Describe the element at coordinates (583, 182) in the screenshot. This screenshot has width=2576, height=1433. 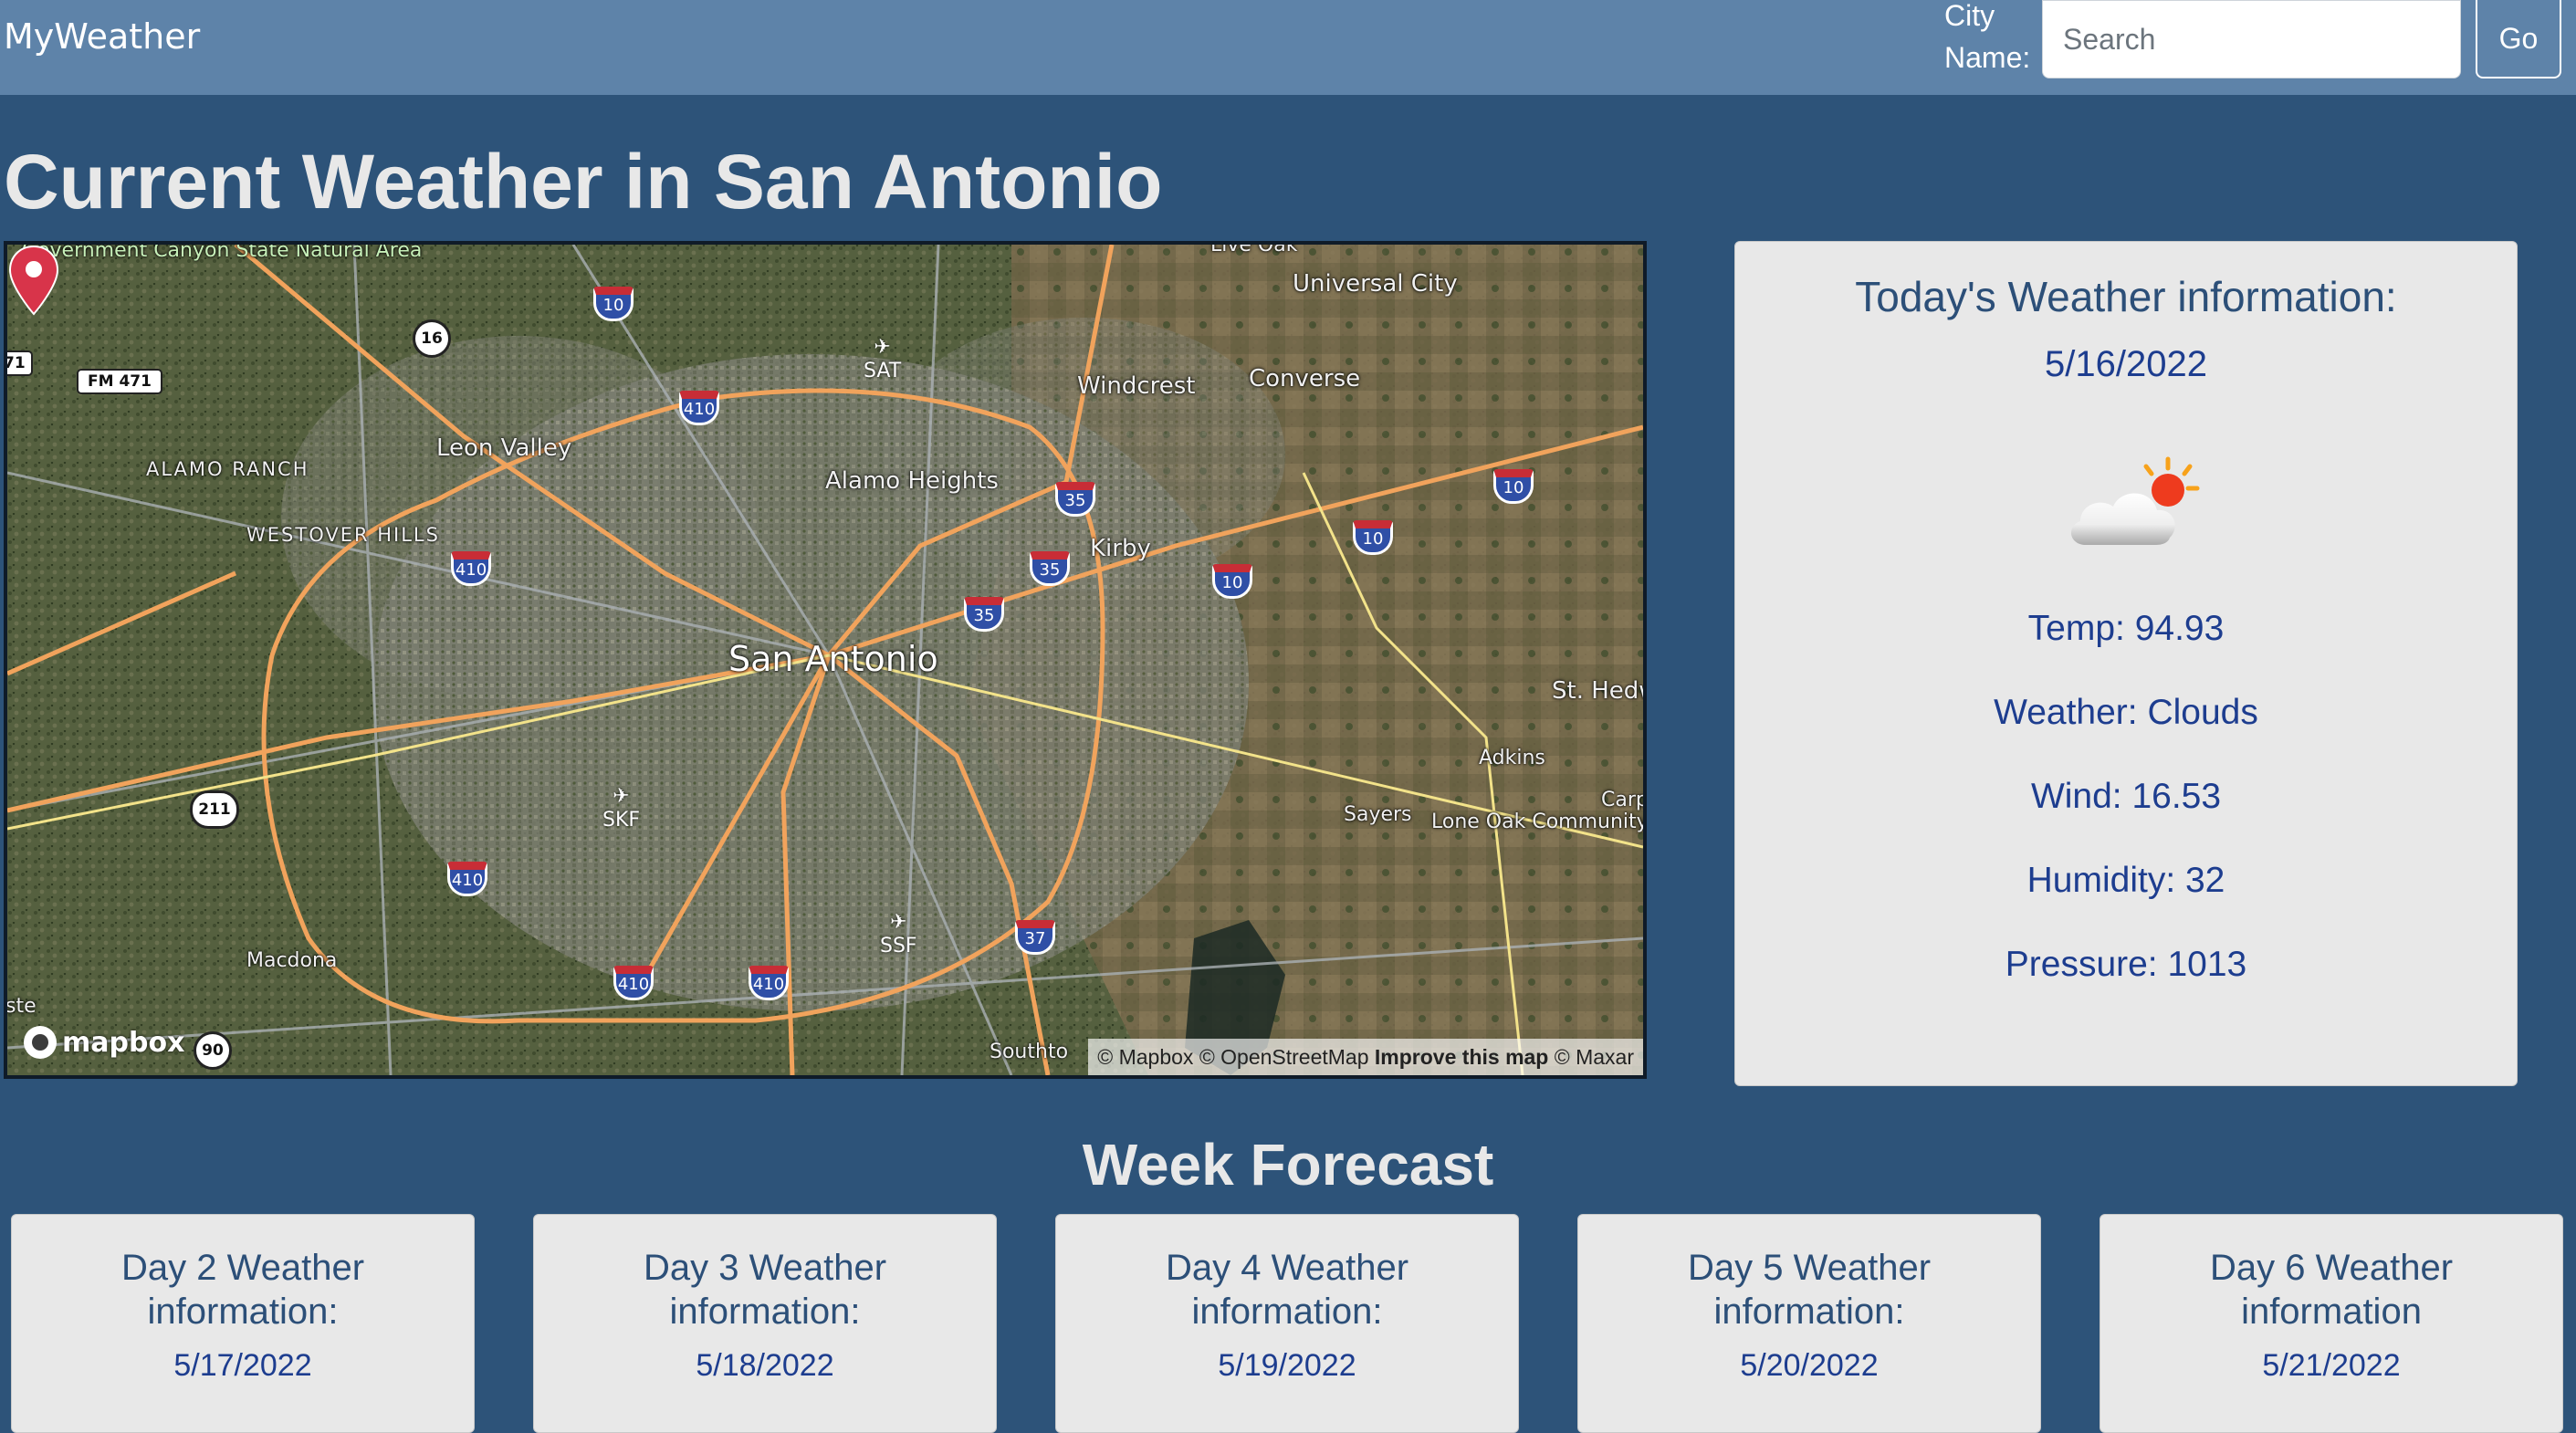
I see `page-title: Current Weather in San Antonio` at that location.